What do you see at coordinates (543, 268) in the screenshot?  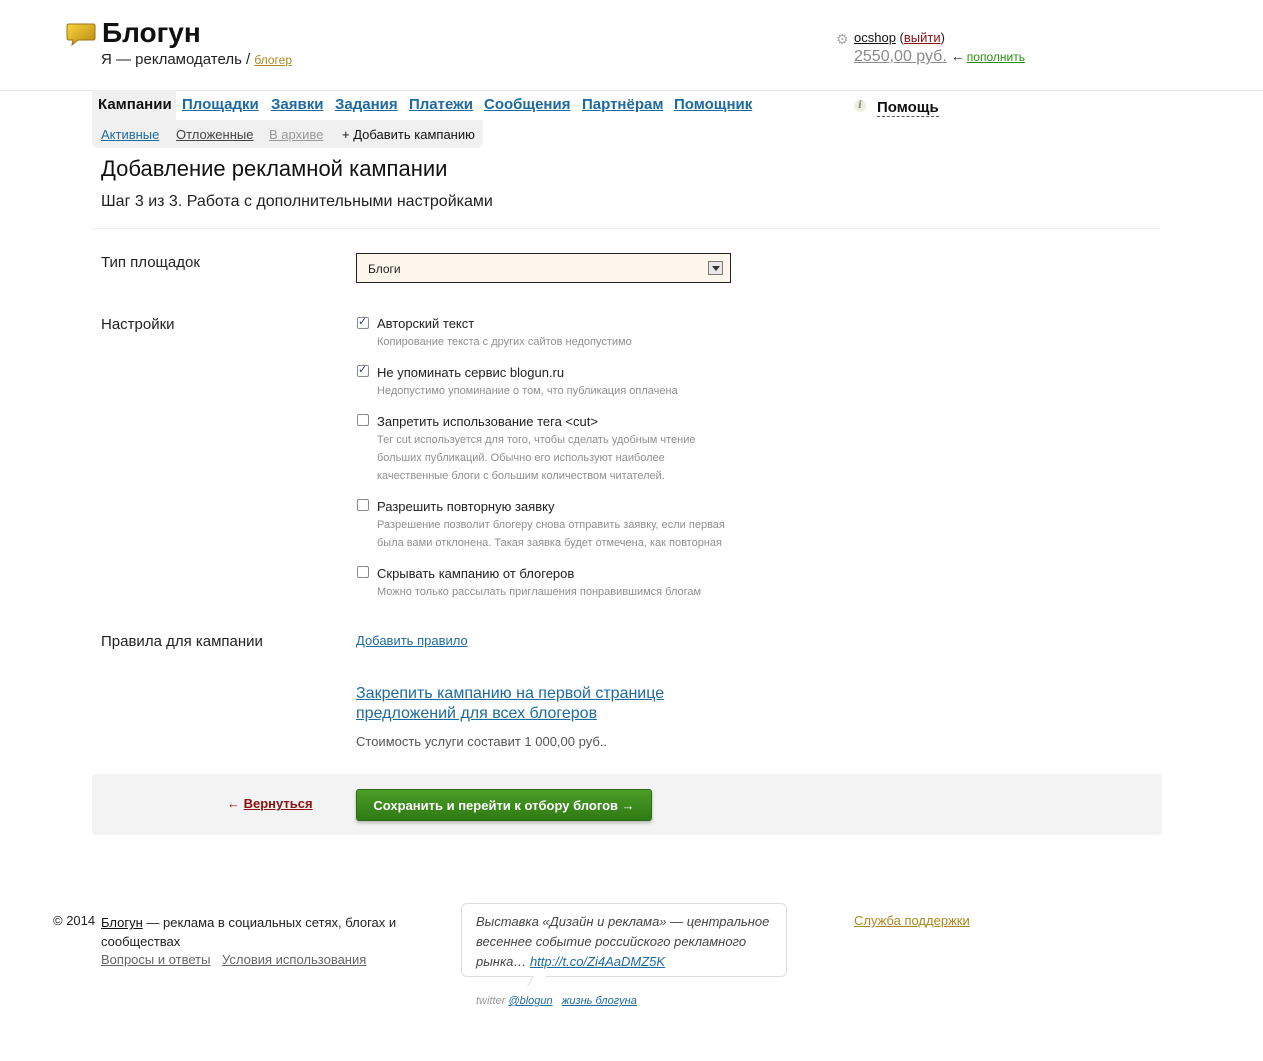 I see `platform-type-select: Блоги` at bounding box center [543, 268].